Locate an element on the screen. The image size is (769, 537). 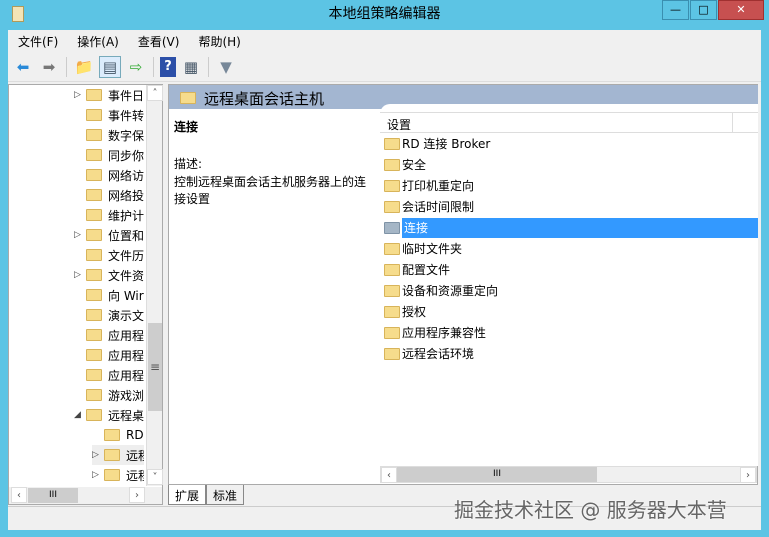
menu-bar: 文件(F) 操作(A) 查看(V) 帮助(H) is located at coordinates (129, 41).